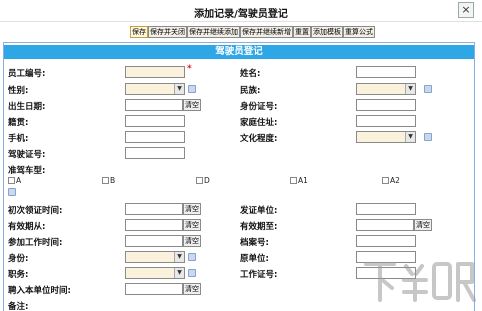 Image resolution: width=482 pixels, height=311 pixels. I want to click on work-start-label: 参加工作时间:, so click(35, 243).